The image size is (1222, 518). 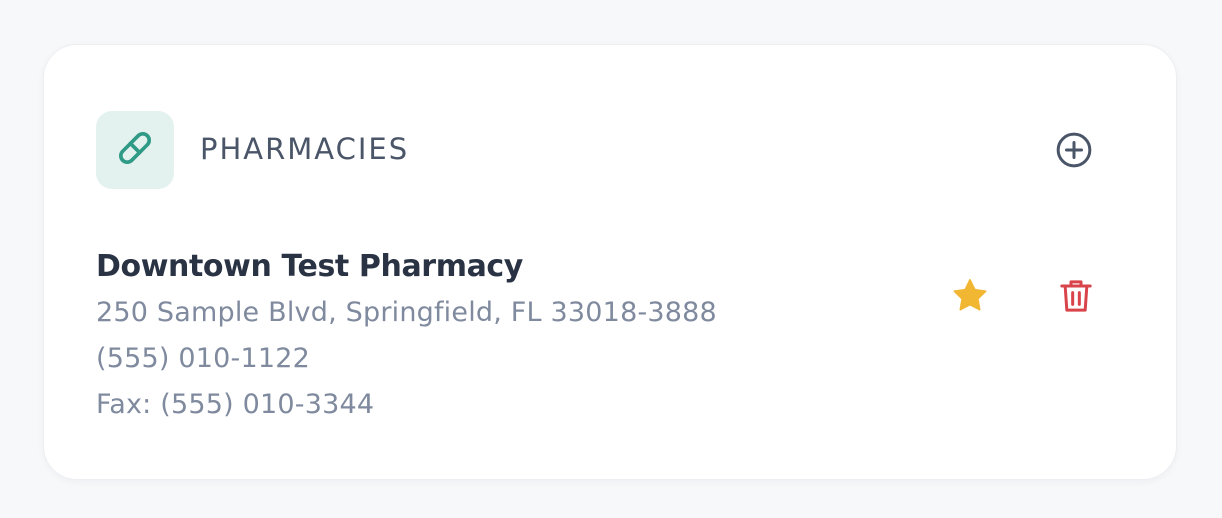 What do you see at coordinates (203, 358) in the screenshot?
I see `pharmacy-phone: (555) 010-1122` at bounding box center [203, 358].